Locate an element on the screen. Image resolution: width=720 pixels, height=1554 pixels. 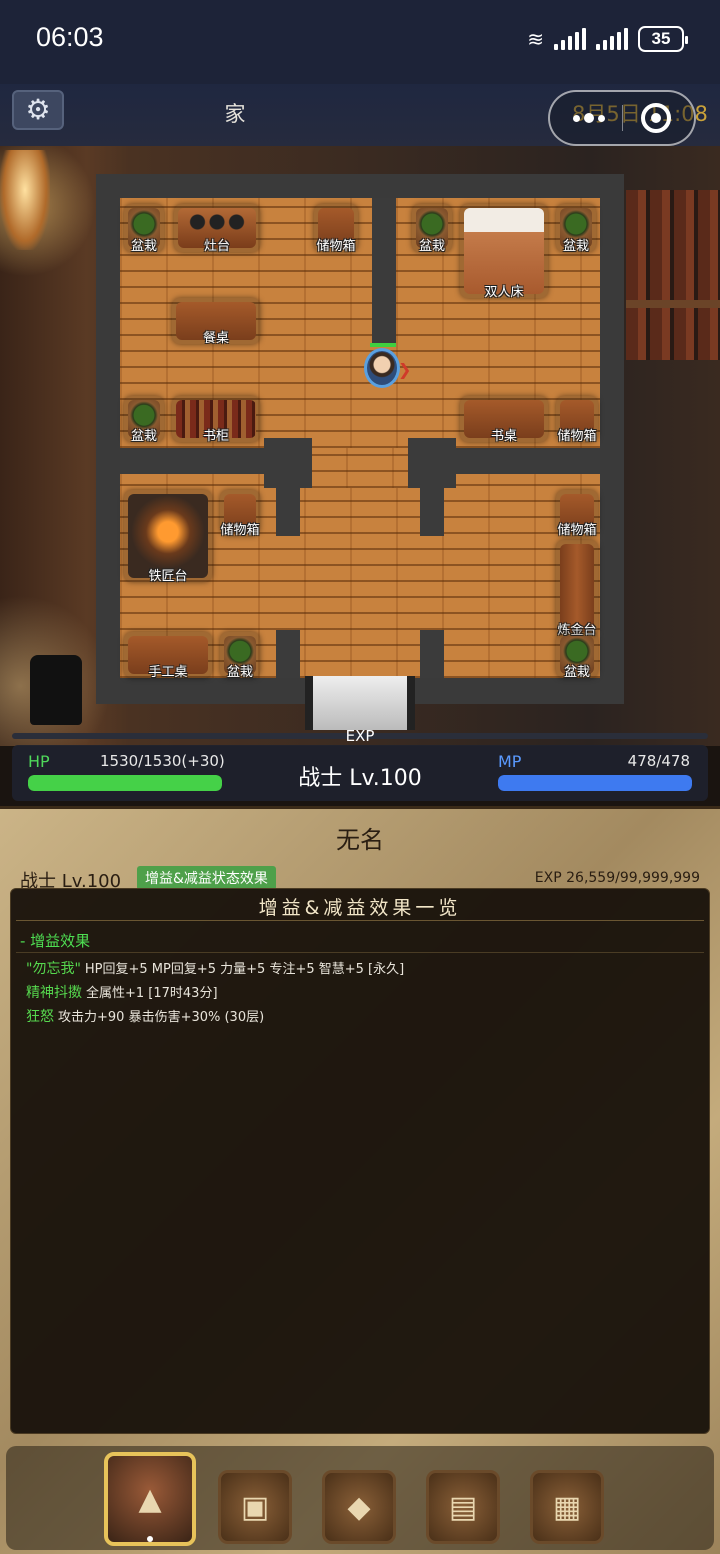
direction-arrow-icon: ❯ is located at coordinates (405, 369).